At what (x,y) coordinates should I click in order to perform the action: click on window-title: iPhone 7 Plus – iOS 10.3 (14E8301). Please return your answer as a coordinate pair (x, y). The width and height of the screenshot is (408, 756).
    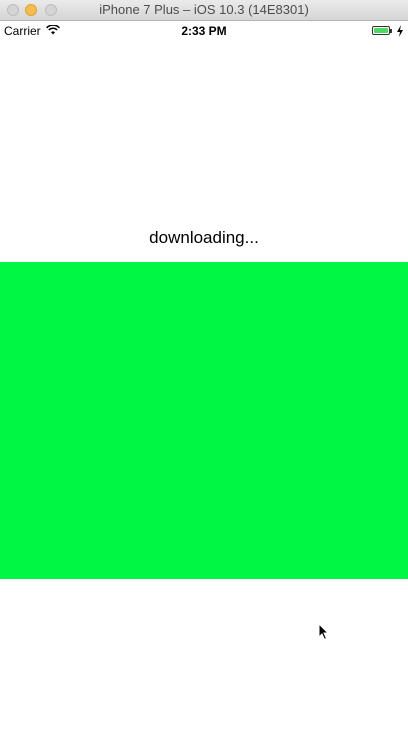
    Looking at the image, I should click on (204, 9).